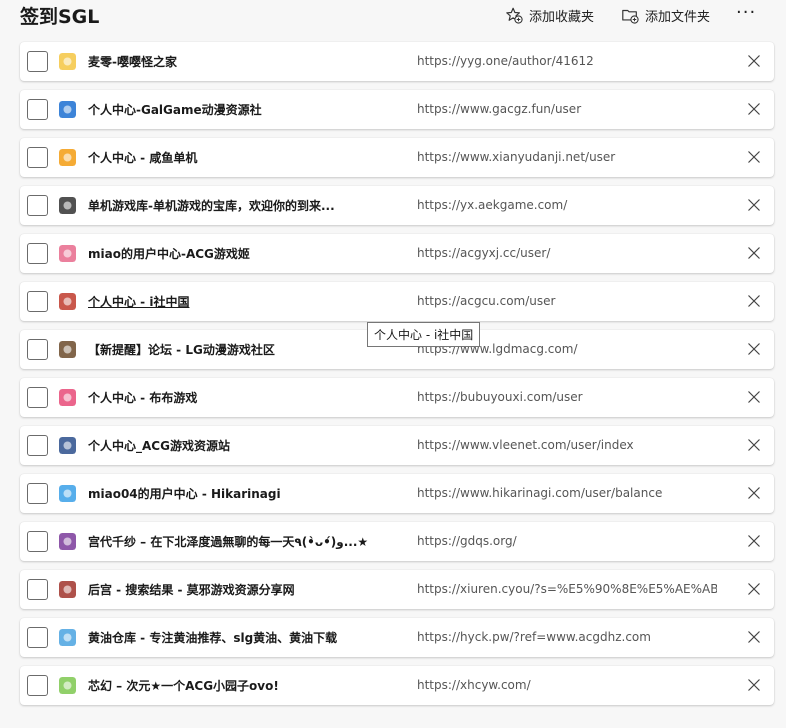  I want to click on item-title: 宫代千纱 – 在下北泽度過無聊的每一天٩(•̀ᴗ•́)و...★, so click(238, 541).